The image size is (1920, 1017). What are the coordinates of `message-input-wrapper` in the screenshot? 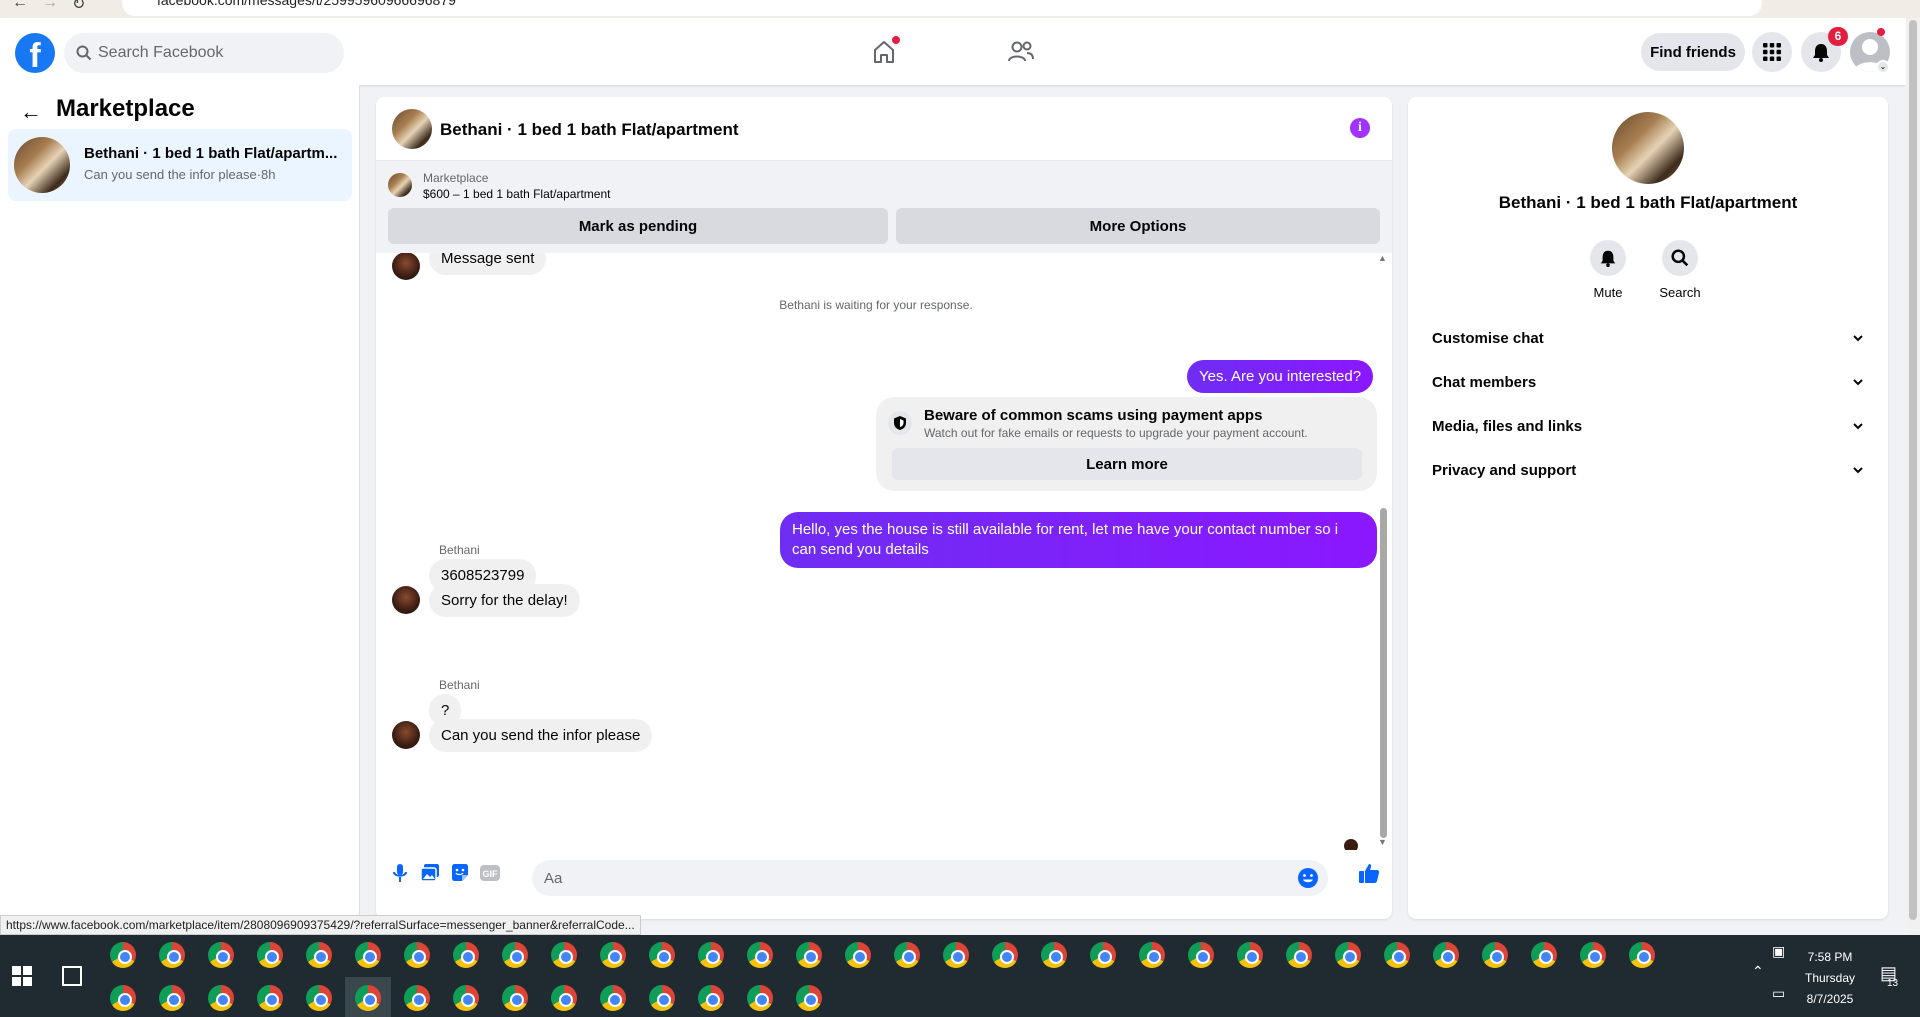 It's located at (930, 878).